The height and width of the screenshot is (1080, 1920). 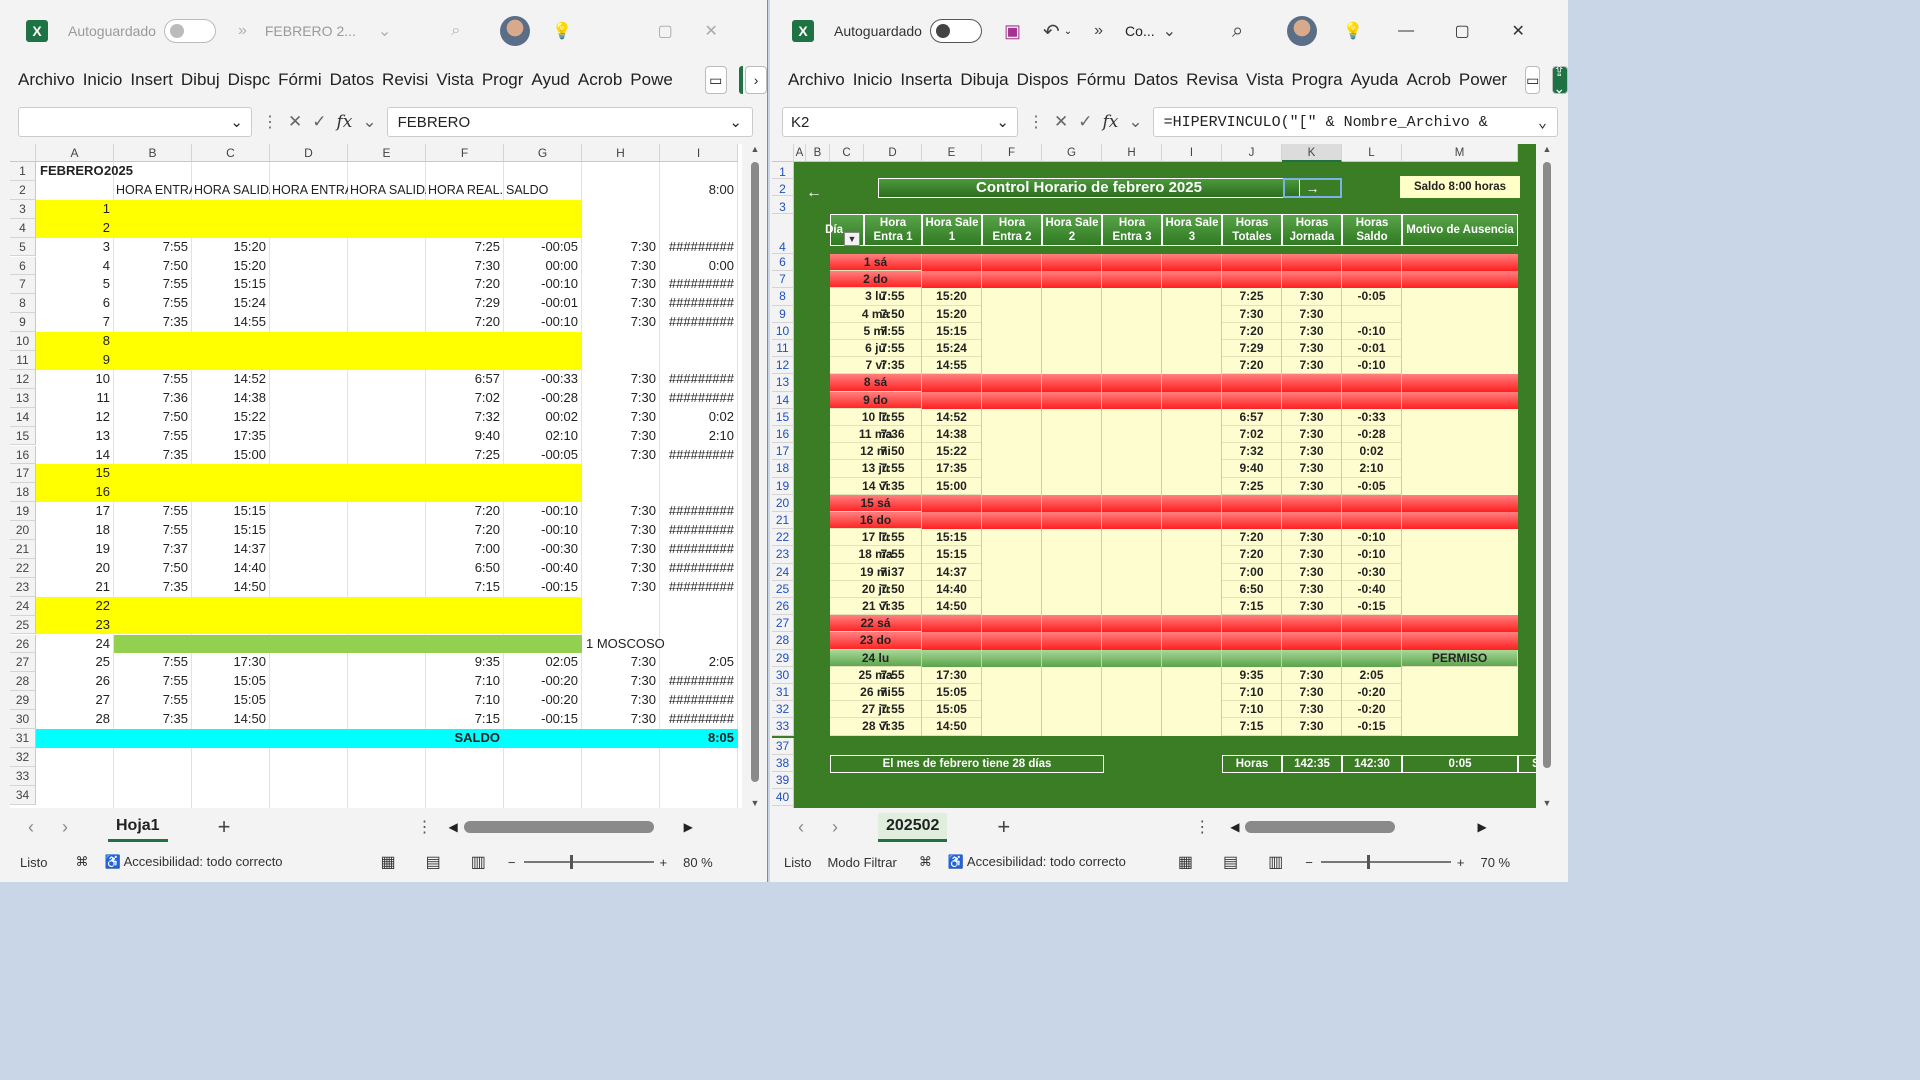 I want to click on cancel-icon: ✕, so click(x=1061, y=122).